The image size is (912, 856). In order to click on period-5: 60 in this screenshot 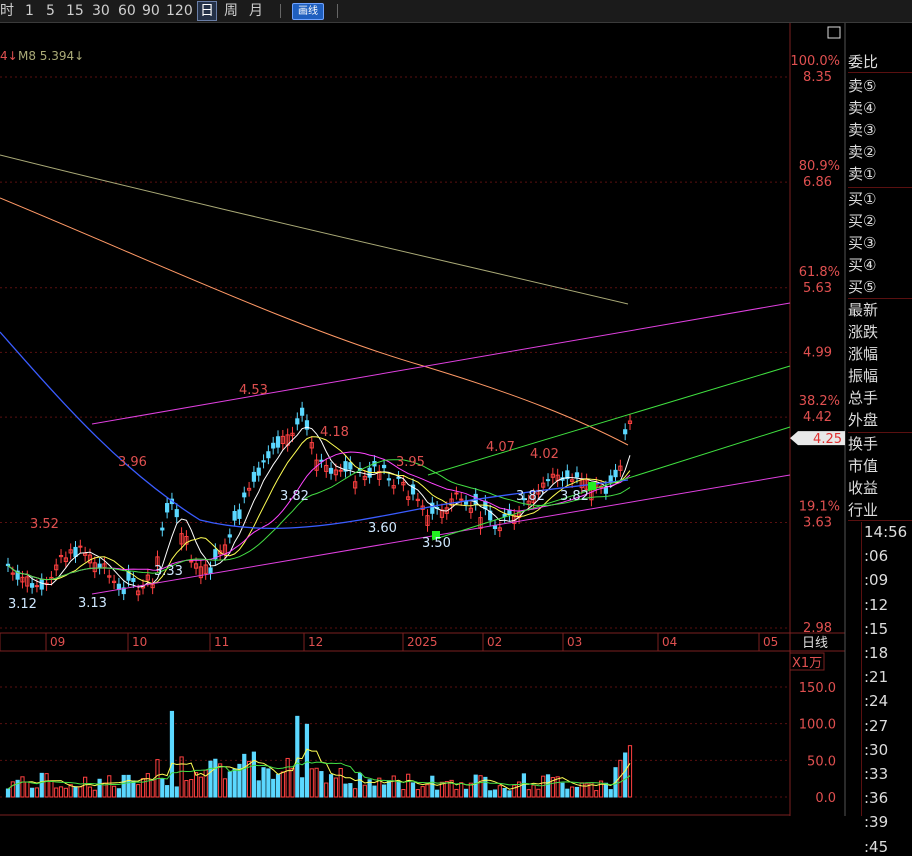, I will do `click(127, 11)`.